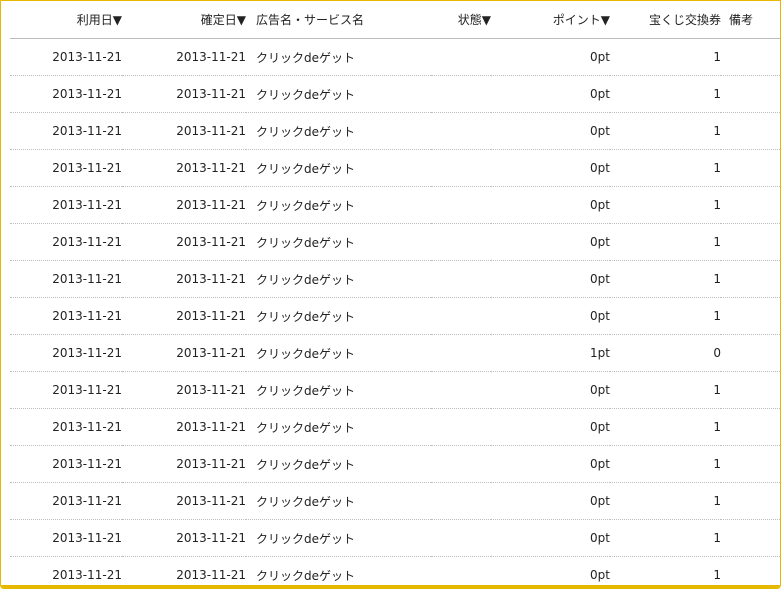  Describe the element at coordinates (550, 353) in the screenshot. I see `cell-points: 1pt` at that location.